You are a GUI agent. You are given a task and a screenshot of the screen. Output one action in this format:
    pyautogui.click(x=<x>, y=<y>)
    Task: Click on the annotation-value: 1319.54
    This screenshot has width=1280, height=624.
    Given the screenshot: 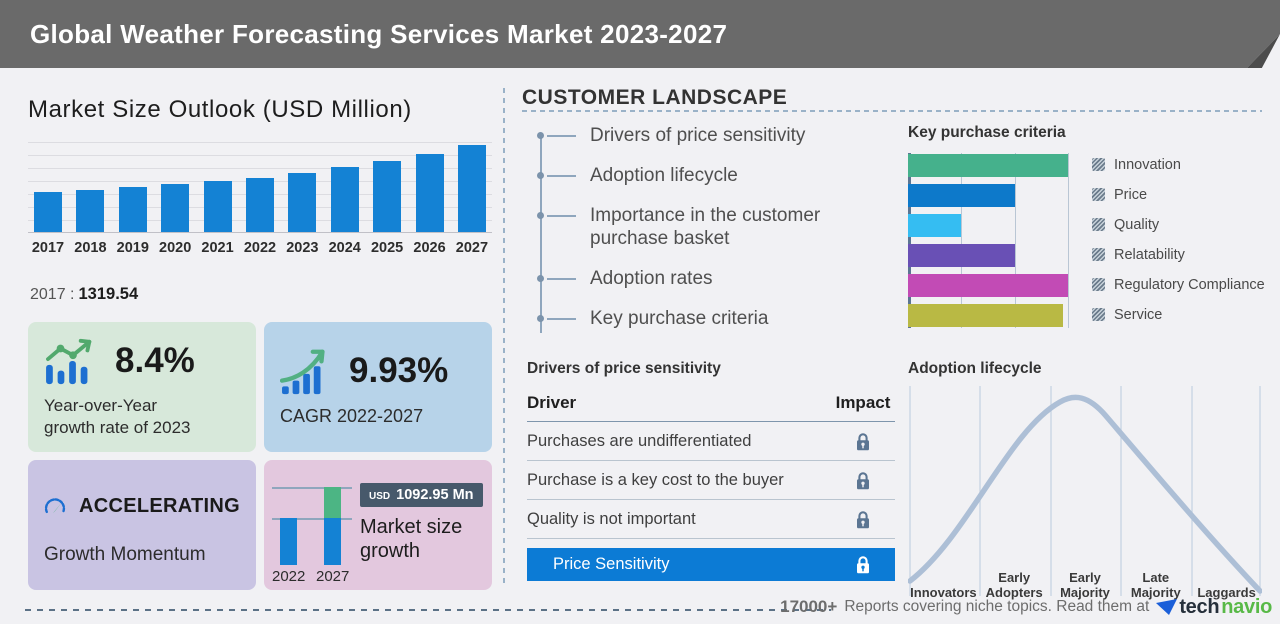 What is the action you would take?
    pyautogui.click(x=108, y=294)
    